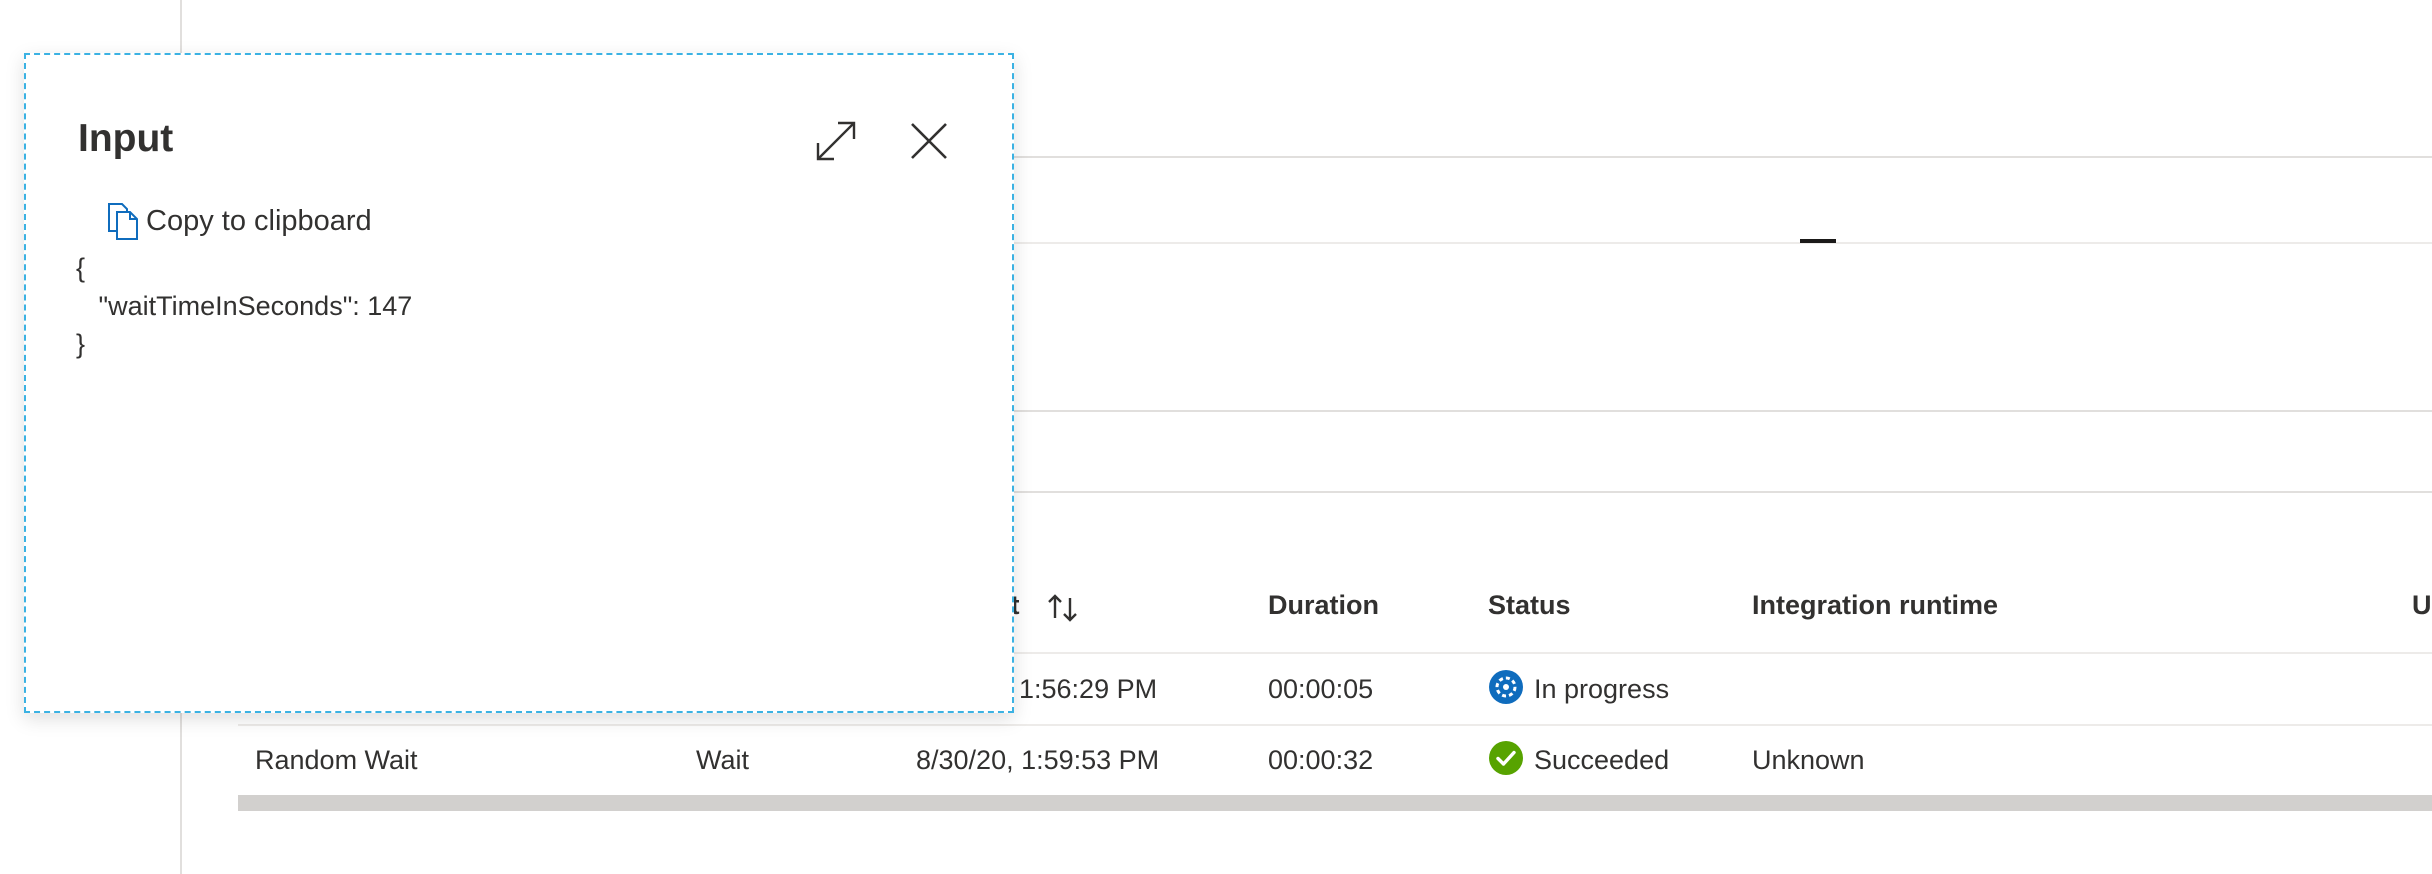 This screenshot has height=874, width=2432. Describe the element at coordinates (1808, 760) in the screenshot. I see `cell-integration-runtime: Unknown` at that location.